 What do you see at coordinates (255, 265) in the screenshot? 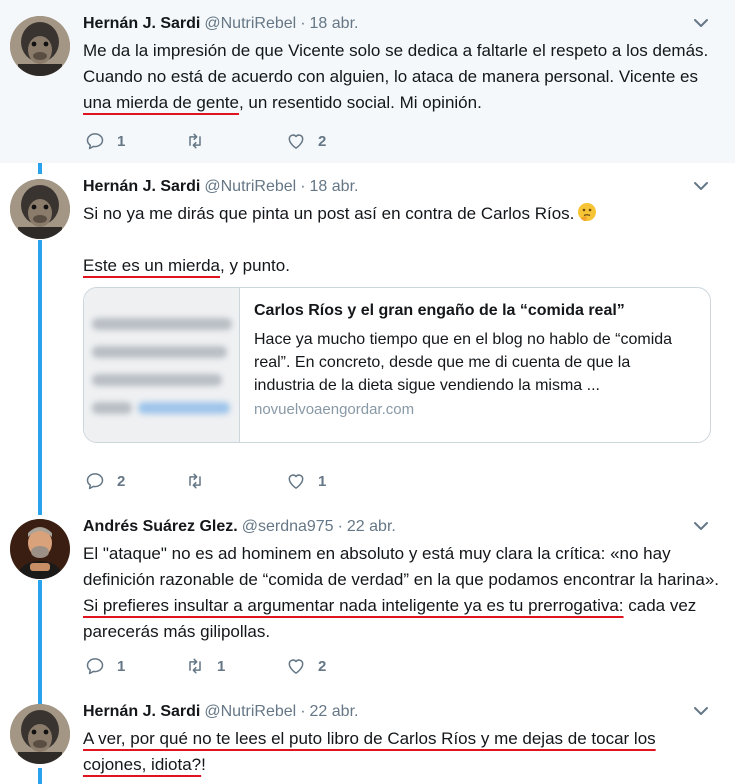
I see `tweet-text-part: , y punto.` at bounding box center [255, 265].